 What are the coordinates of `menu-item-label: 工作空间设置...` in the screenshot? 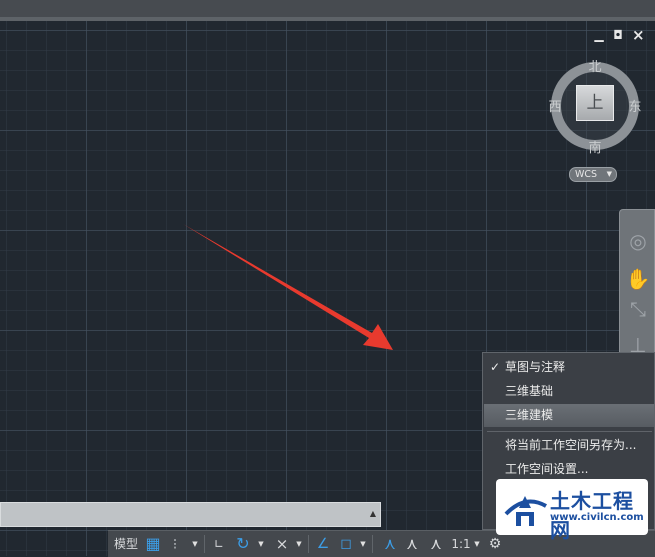 It's located at (547, 469).